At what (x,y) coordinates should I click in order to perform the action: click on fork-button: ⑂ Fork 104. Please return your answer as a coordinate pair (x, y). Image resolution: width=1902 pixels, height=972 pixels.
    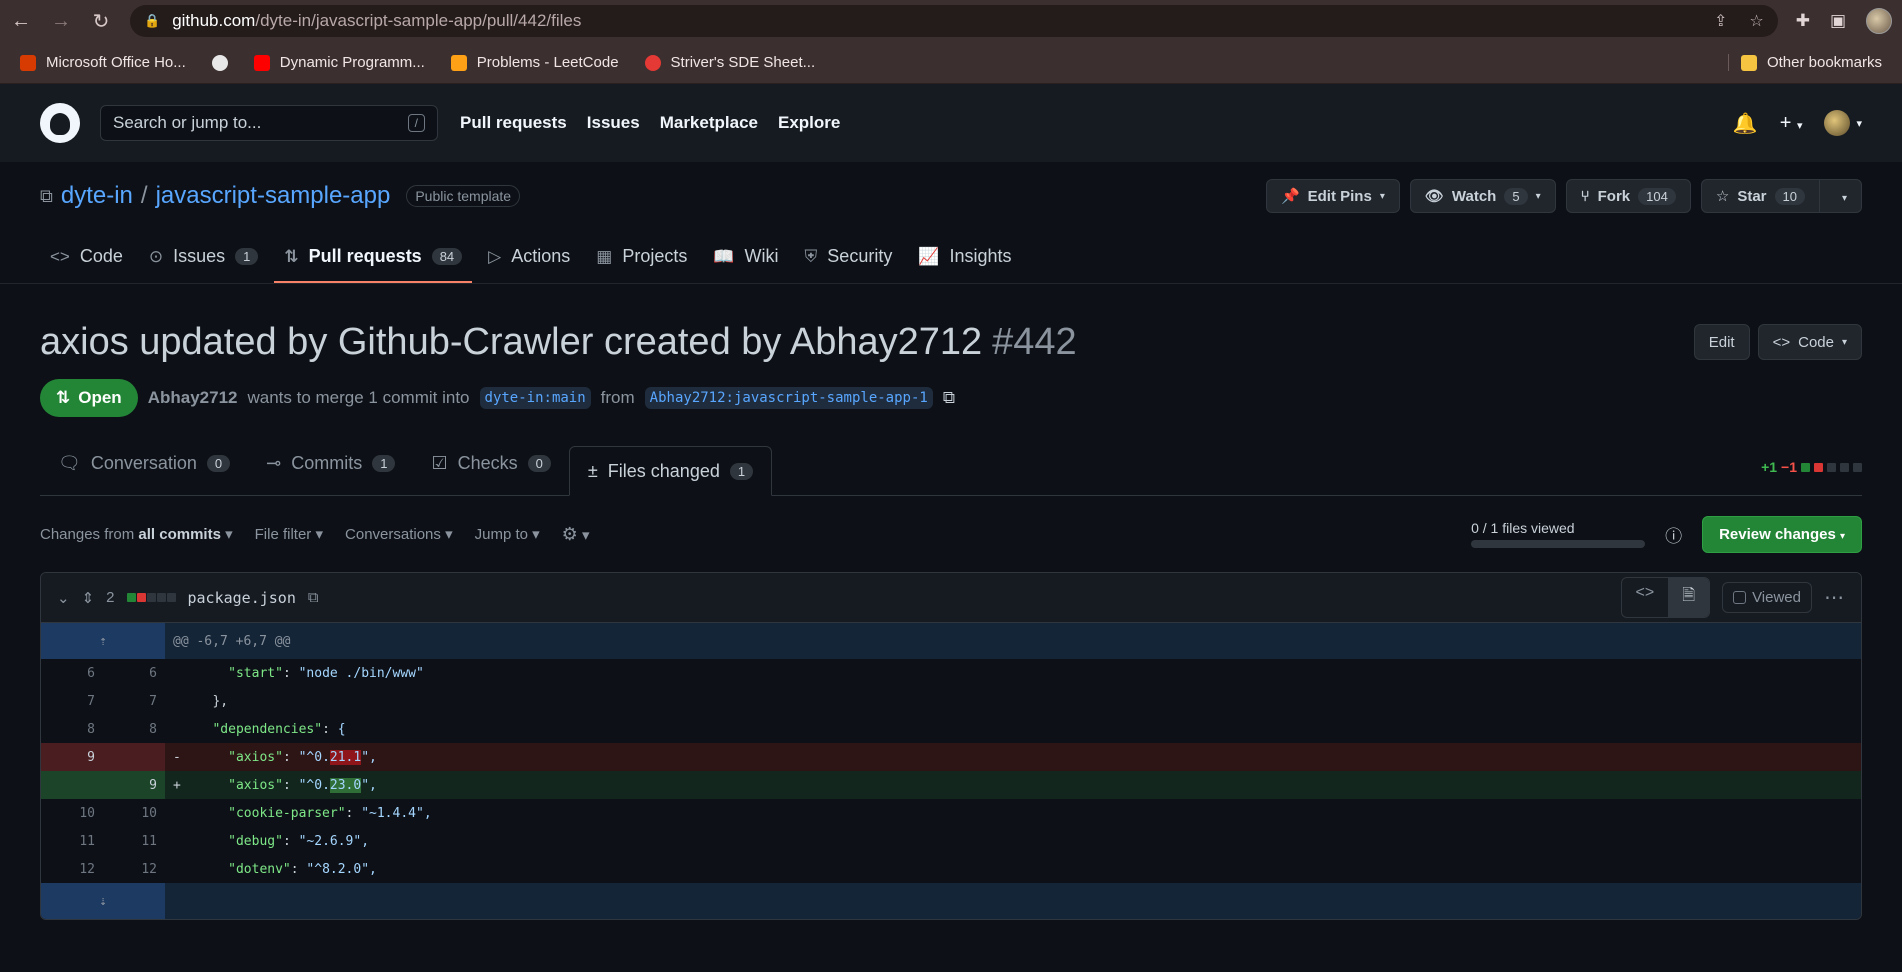
    Looking at the image, I should click on (1628, 196).